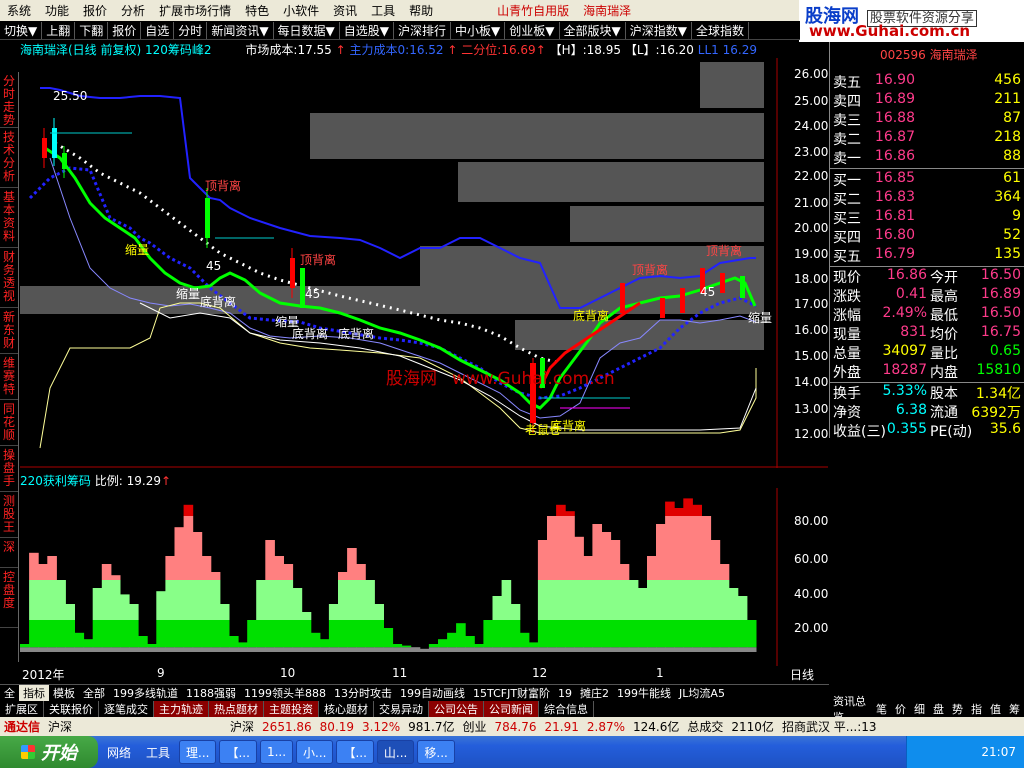 The width and height of the screenshot is (1024, 768). I want to click on period-label: 日线, so click(802, 674).